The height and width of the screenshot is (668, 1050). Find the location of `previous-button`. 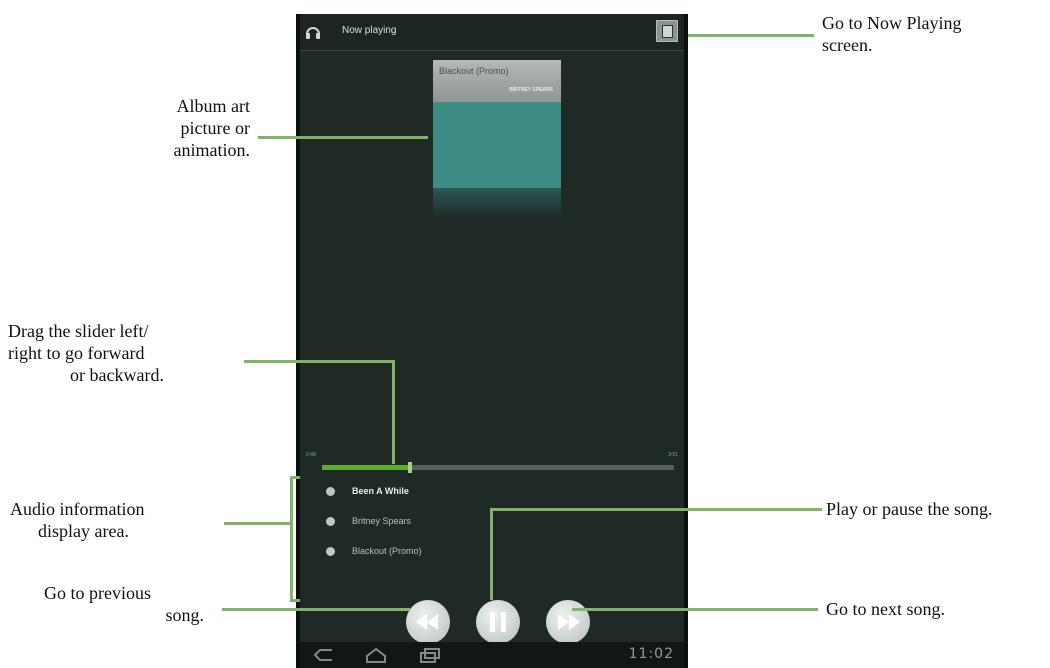

previous-button is located at coordinates (428, 622).